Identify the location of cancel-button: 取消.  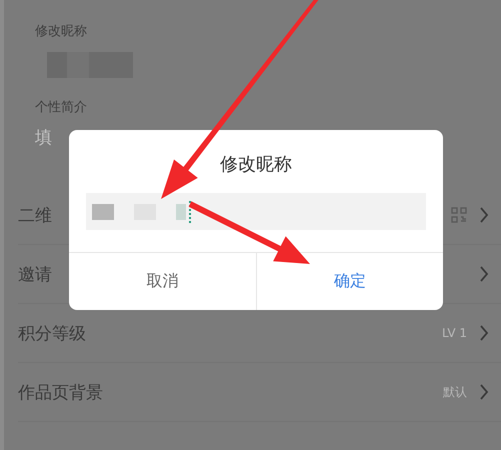
(162, 281).